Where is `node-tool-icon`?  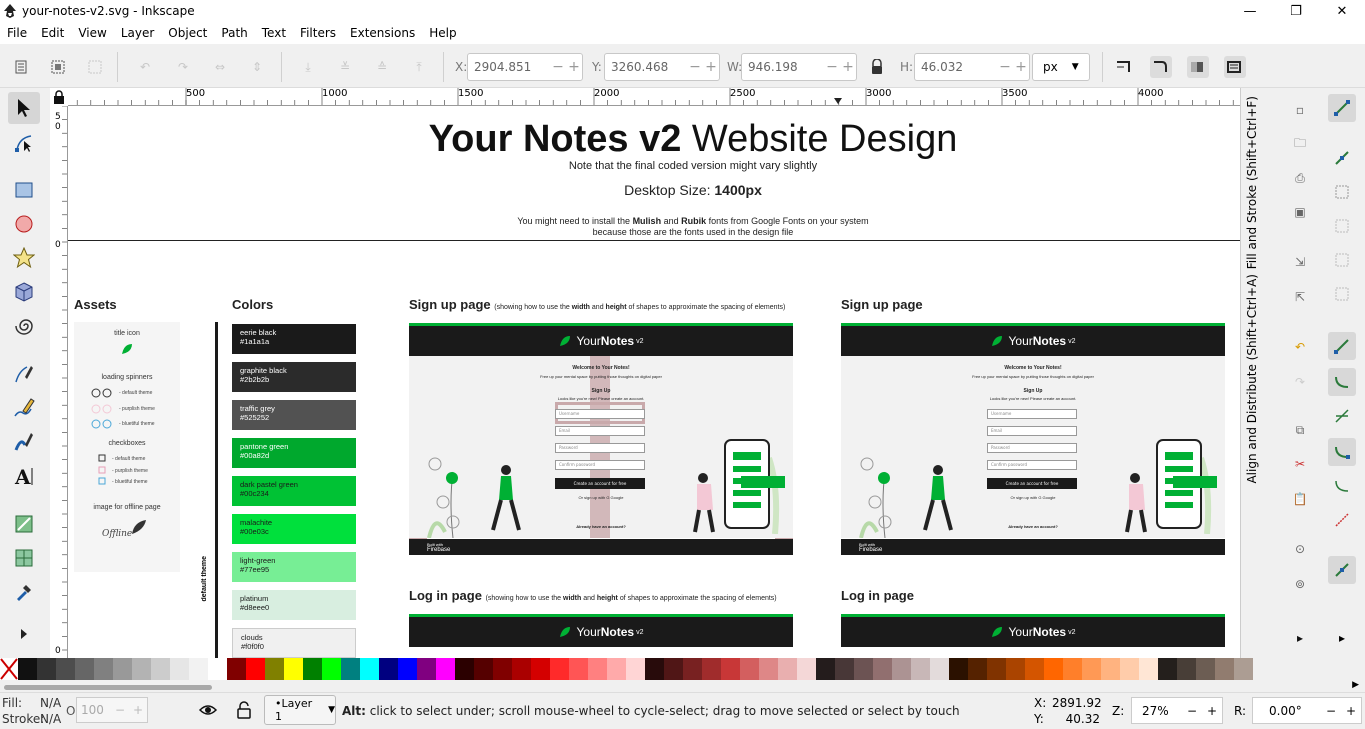 node-tool-icon is located at coordinates (24, 143).